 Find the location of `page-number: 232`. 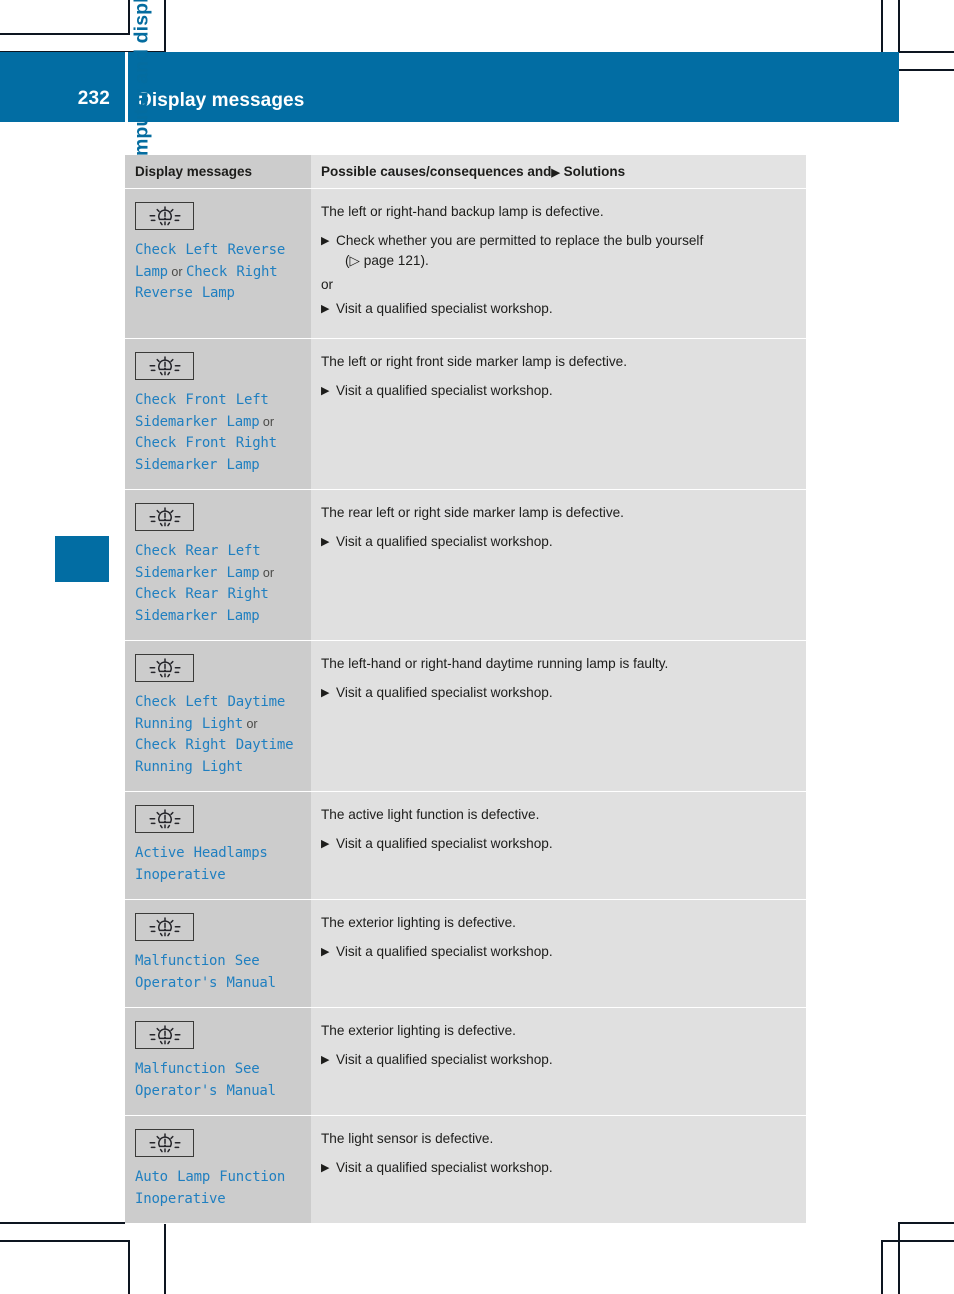

page-number: 232 is located at coordinates (93, 98).